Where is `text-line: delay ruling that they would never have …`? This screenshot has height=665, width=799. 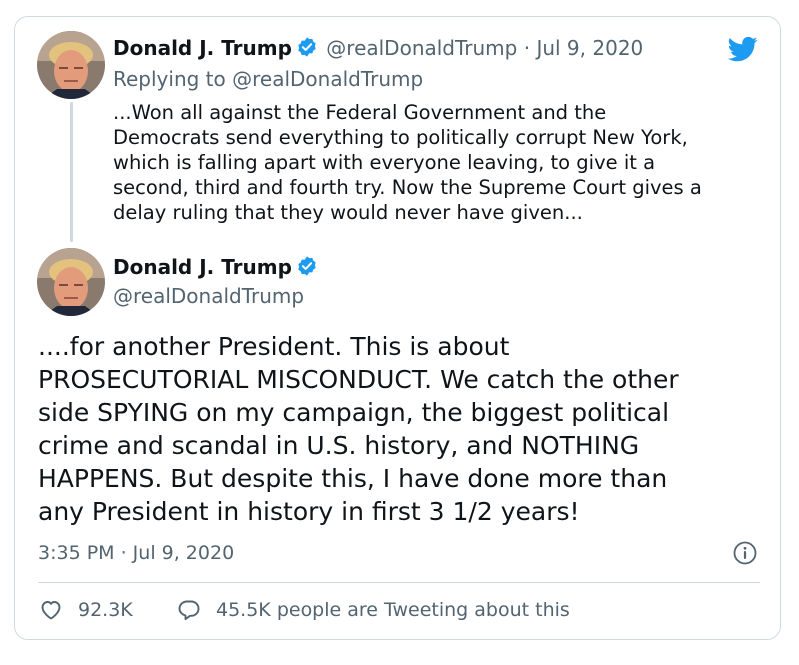 text-line: delay ruling that they would never have … is located at coordinates (348, 212).